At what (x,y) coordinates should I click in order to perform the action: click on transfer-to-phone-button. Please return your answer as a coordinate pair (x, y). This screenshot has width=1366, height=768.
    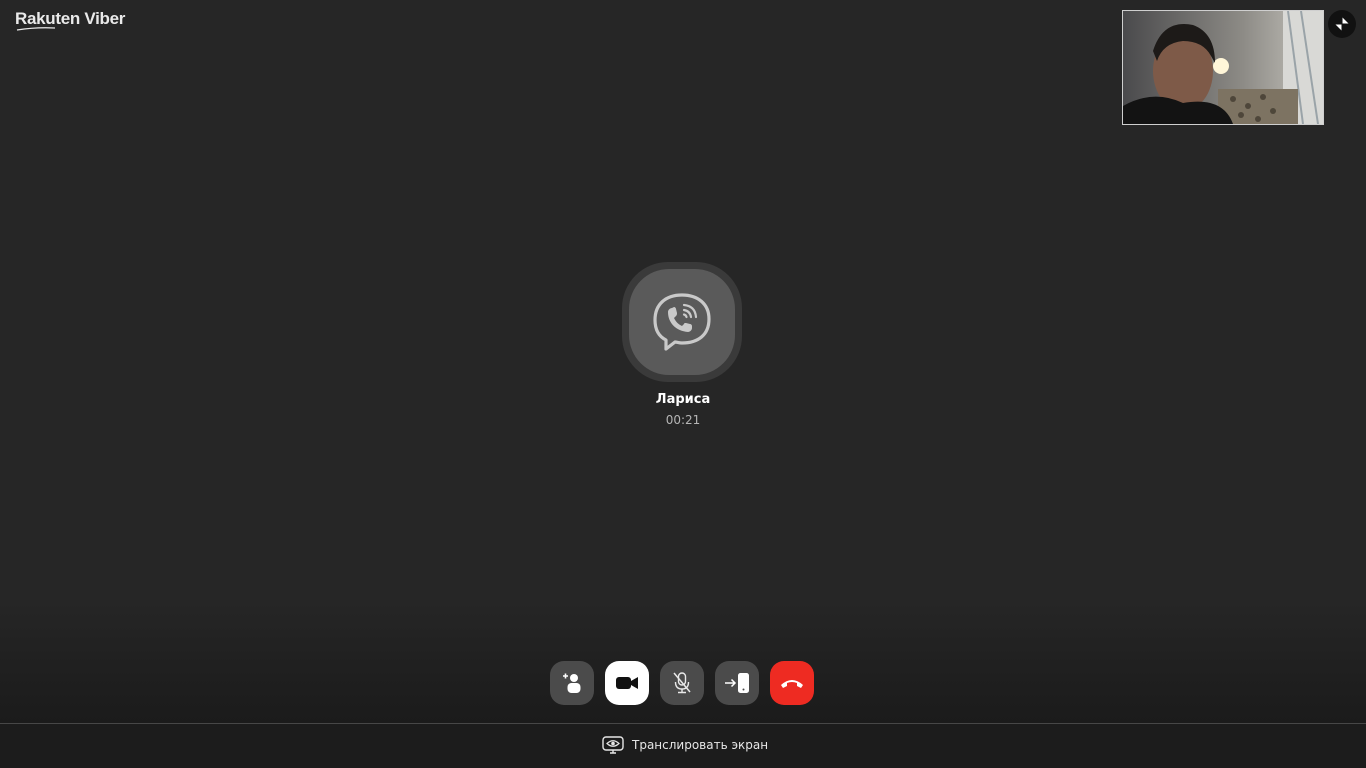
    Looking at the image, I should click on (737, 683).